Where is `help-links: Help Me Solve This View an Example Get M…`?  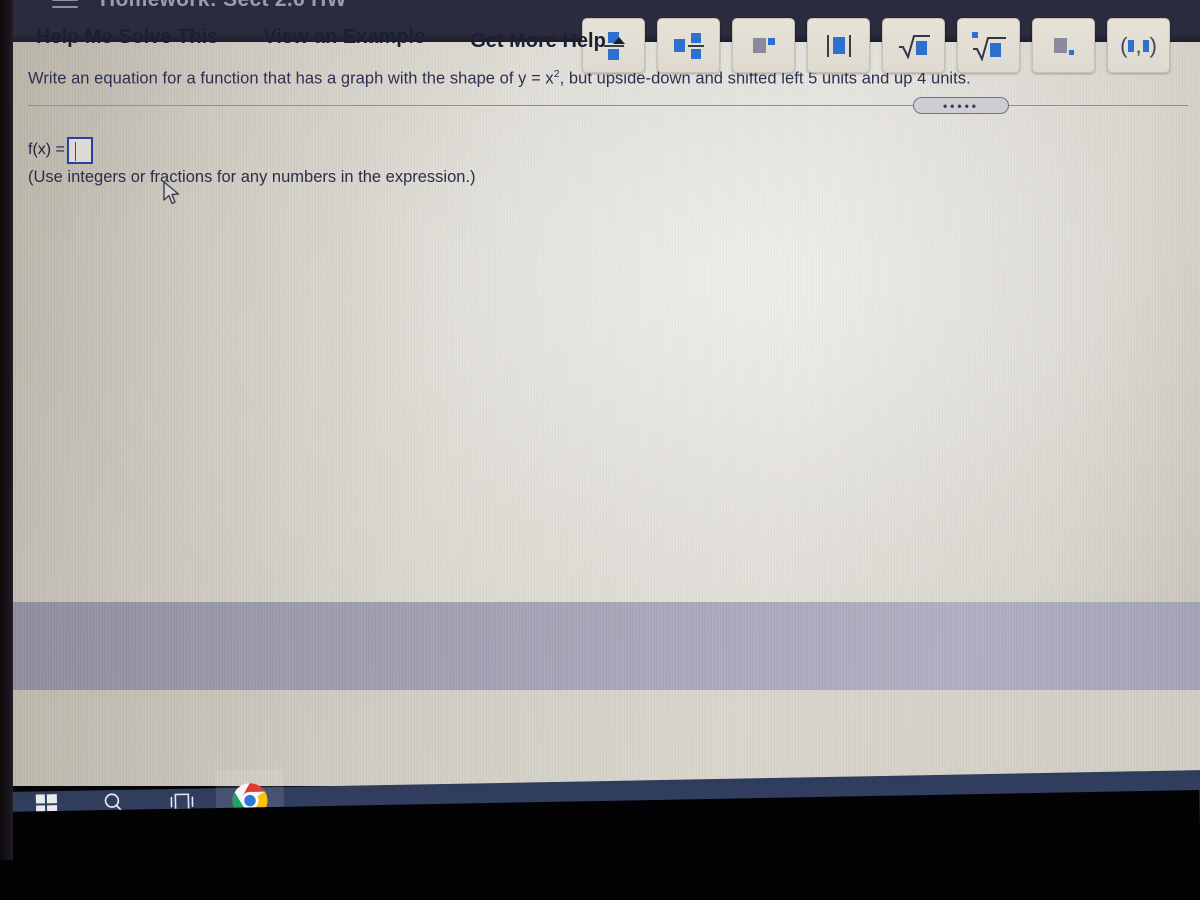 help-links: Help Me Solve This View an Example Get M… is located at coordinates (330, 39).